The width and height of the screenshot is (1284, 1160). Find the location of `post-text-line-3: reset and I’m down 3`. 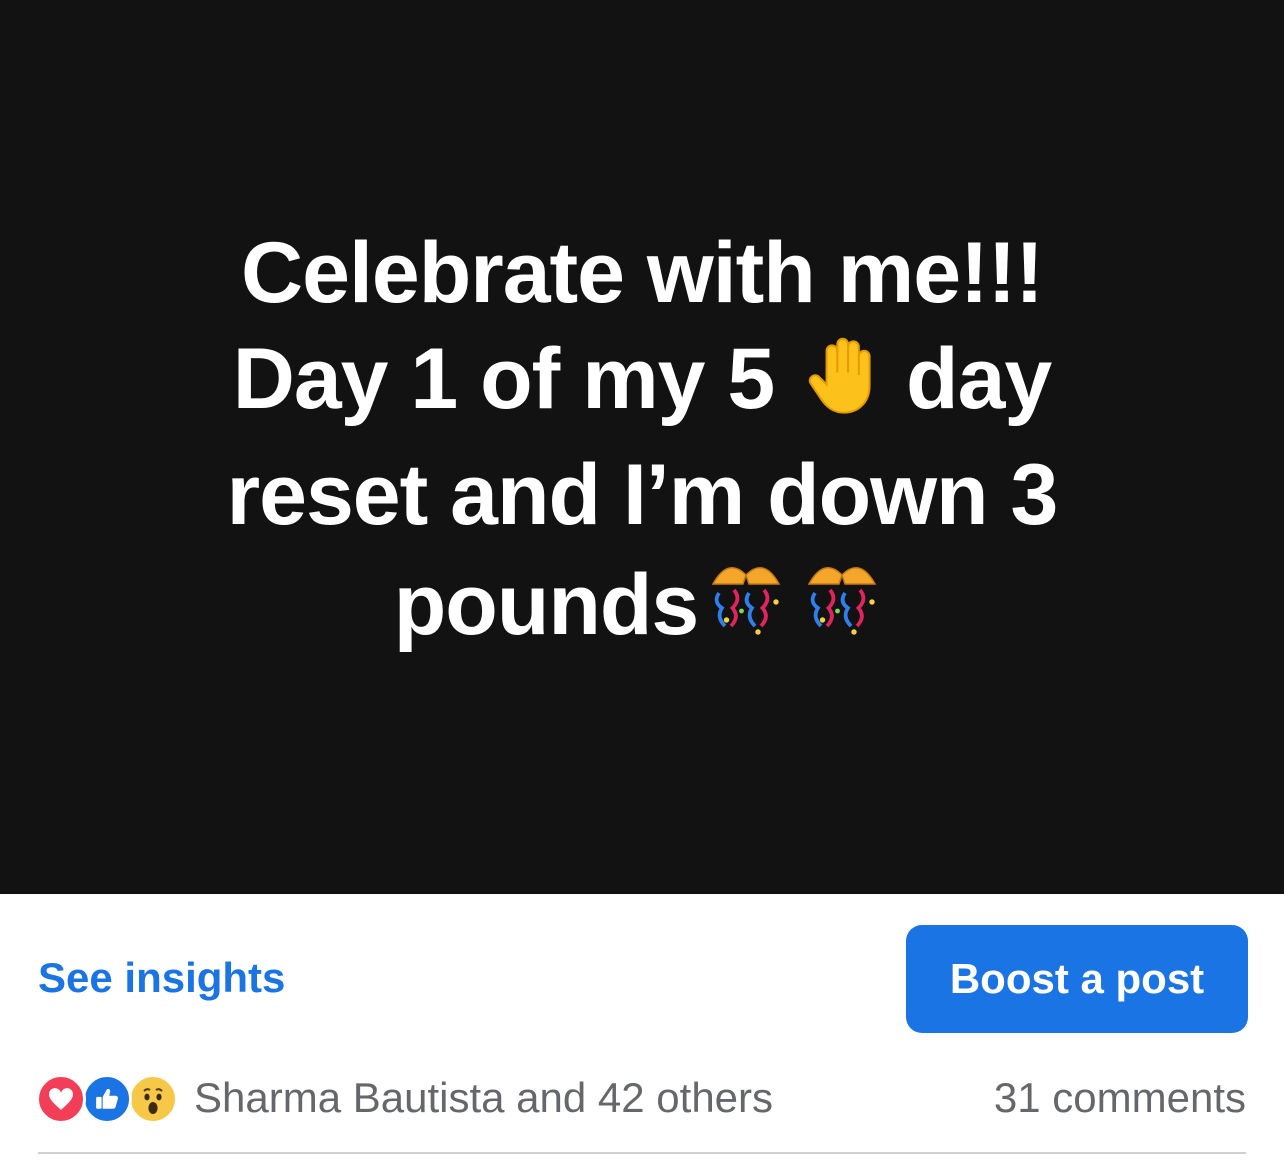

post-text-line-3: reset and I’m down 3 is located at coordinates (642, 495).